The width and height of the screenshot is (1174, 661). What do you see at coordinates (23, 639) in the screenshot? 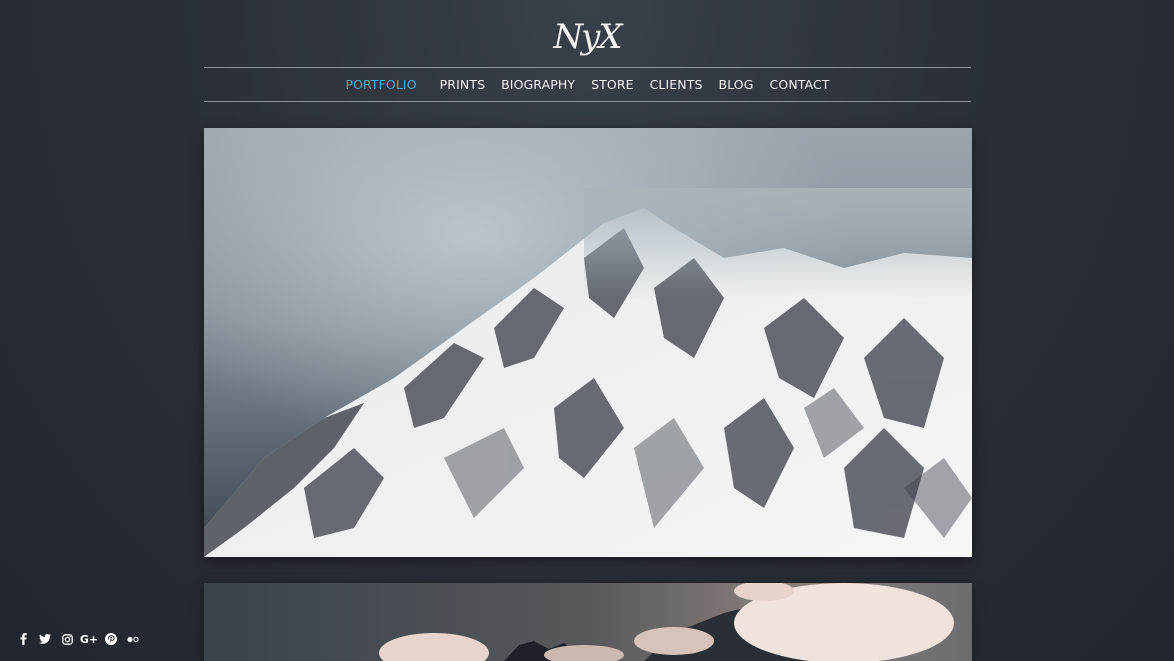
I see `facebook-icon` at bounding box center [23, 639].